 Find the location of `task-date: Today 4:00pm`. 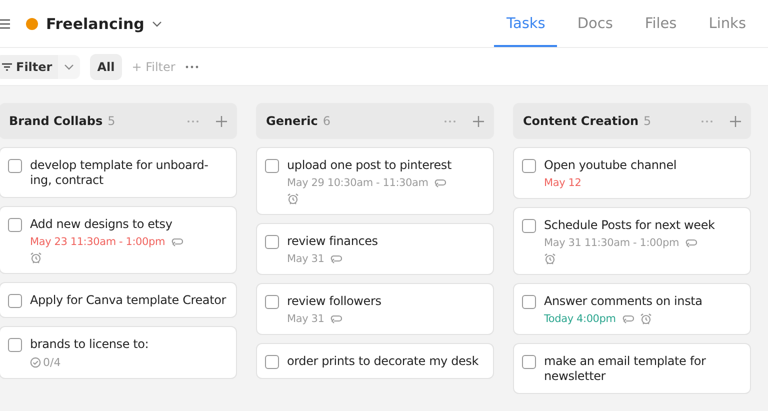

task-date: Today 4:00pm is located at coordinates (580, 319).